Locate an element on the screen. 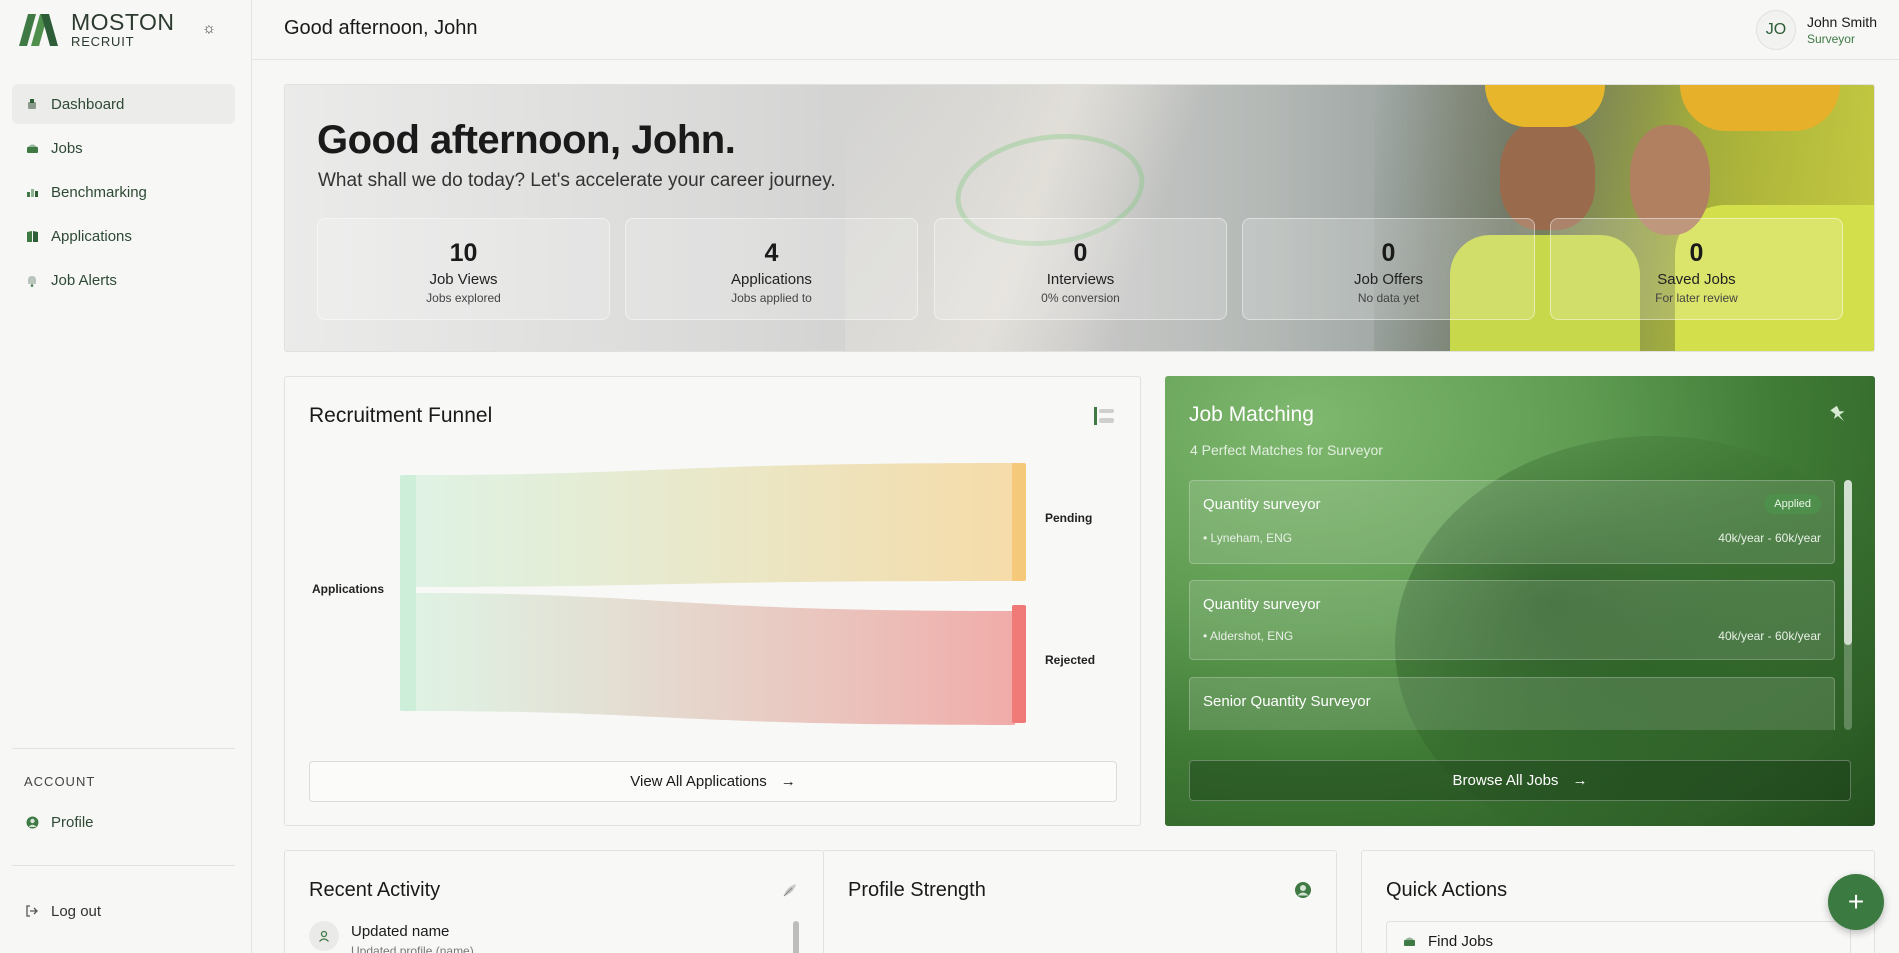 The width and height of the screenshot is (1899, 953). stat-card-saved-jobs: 0 Saved Jobs For later review is located at coordinates (1696, 269).